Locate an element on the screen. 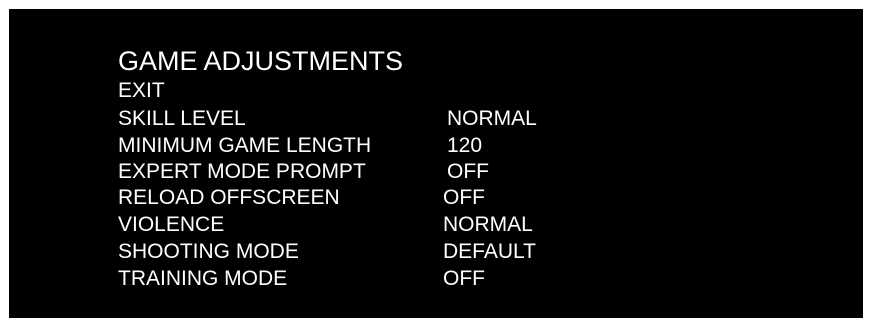 The image size is (873, 327). menu-item-training-mode: TRAINING MODE OFF is located at coordinates (436, 278).